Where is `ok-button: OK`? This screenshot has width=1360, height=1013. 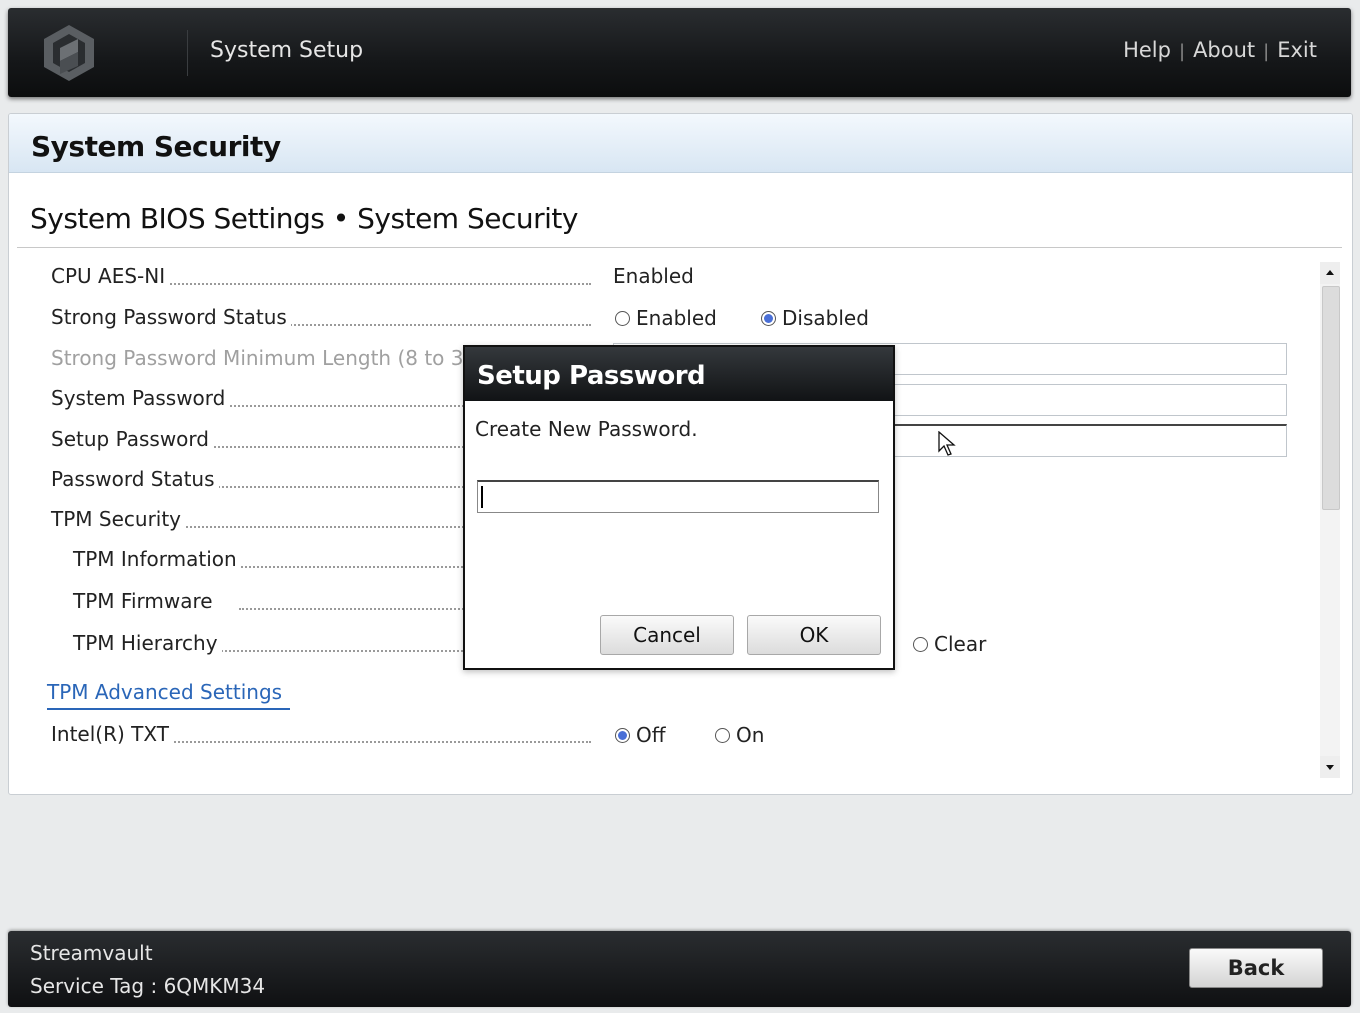
ok-button: OK is located at coordinates (814, 635).